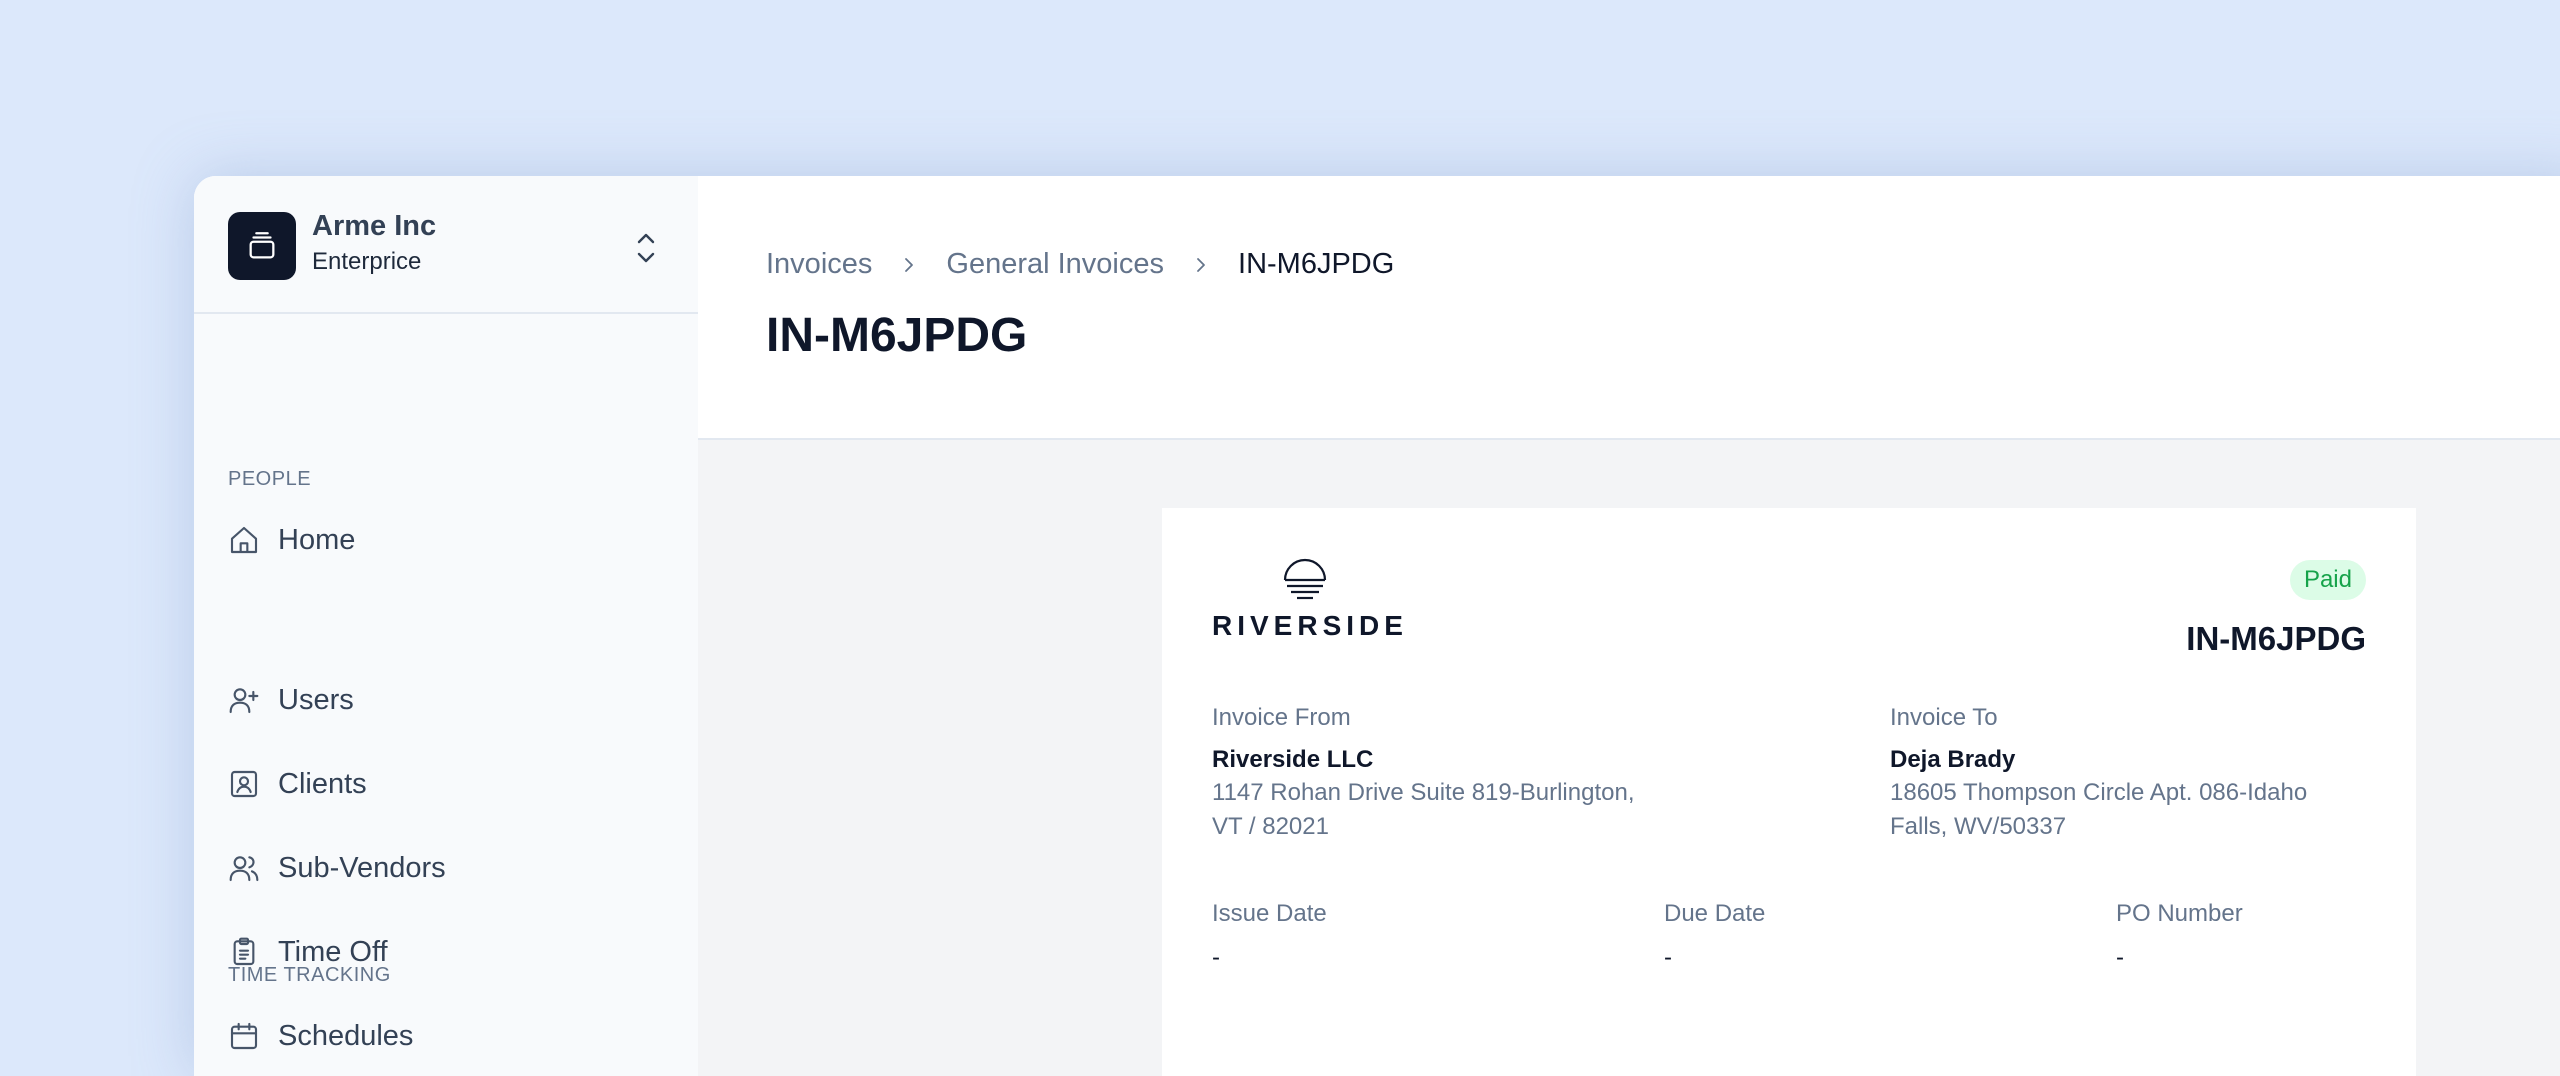  Describe the element at coordinates (244, 540) in the screenshot. I see `home-icon` at that location.